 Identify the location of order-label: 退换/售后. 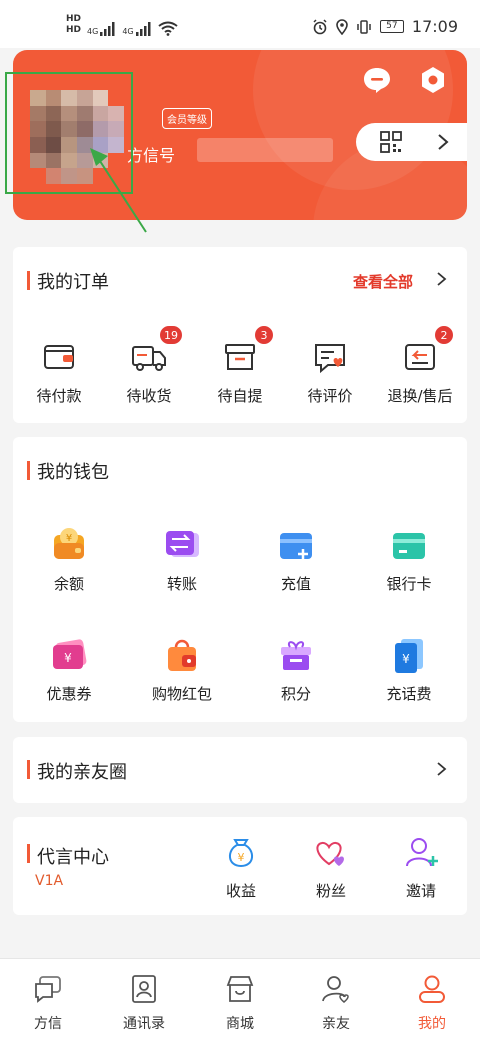
(420, 396).